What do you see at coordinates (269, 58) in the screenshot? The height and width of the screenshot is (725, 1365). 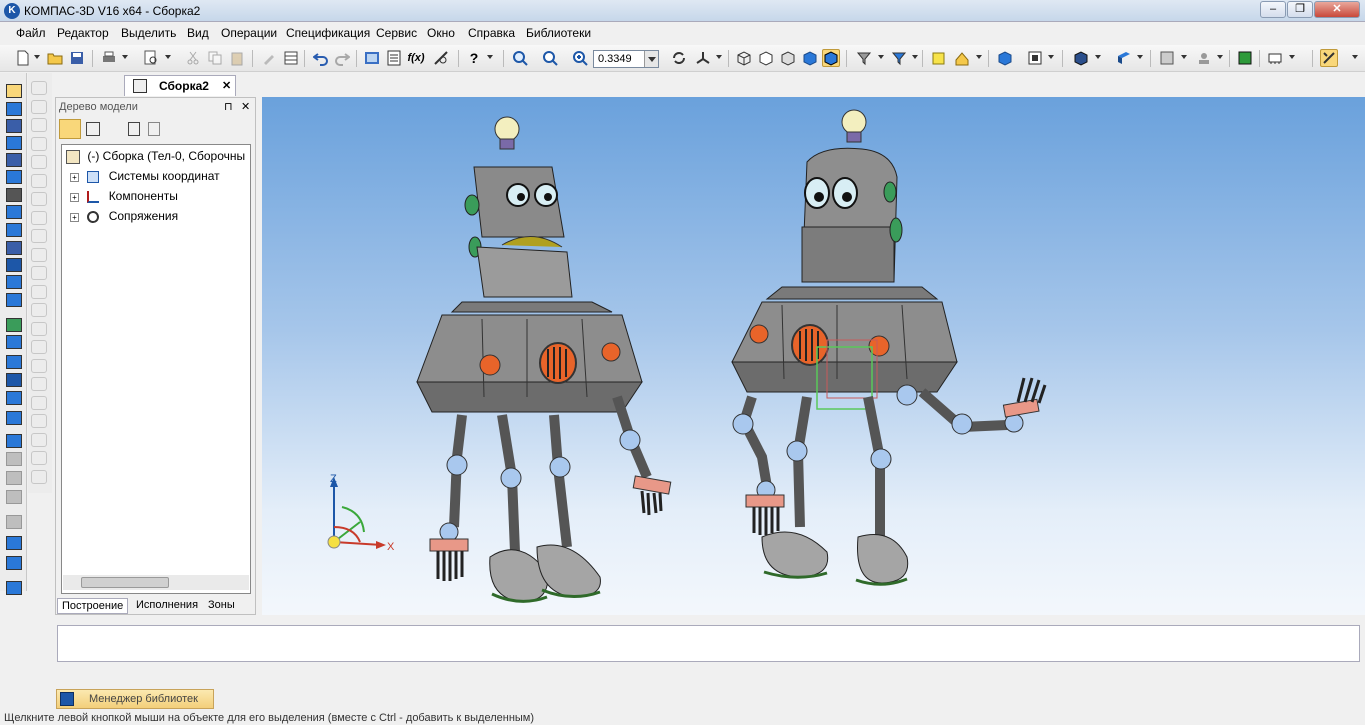 I see `properties-icon` at bounding box center [269, 58].